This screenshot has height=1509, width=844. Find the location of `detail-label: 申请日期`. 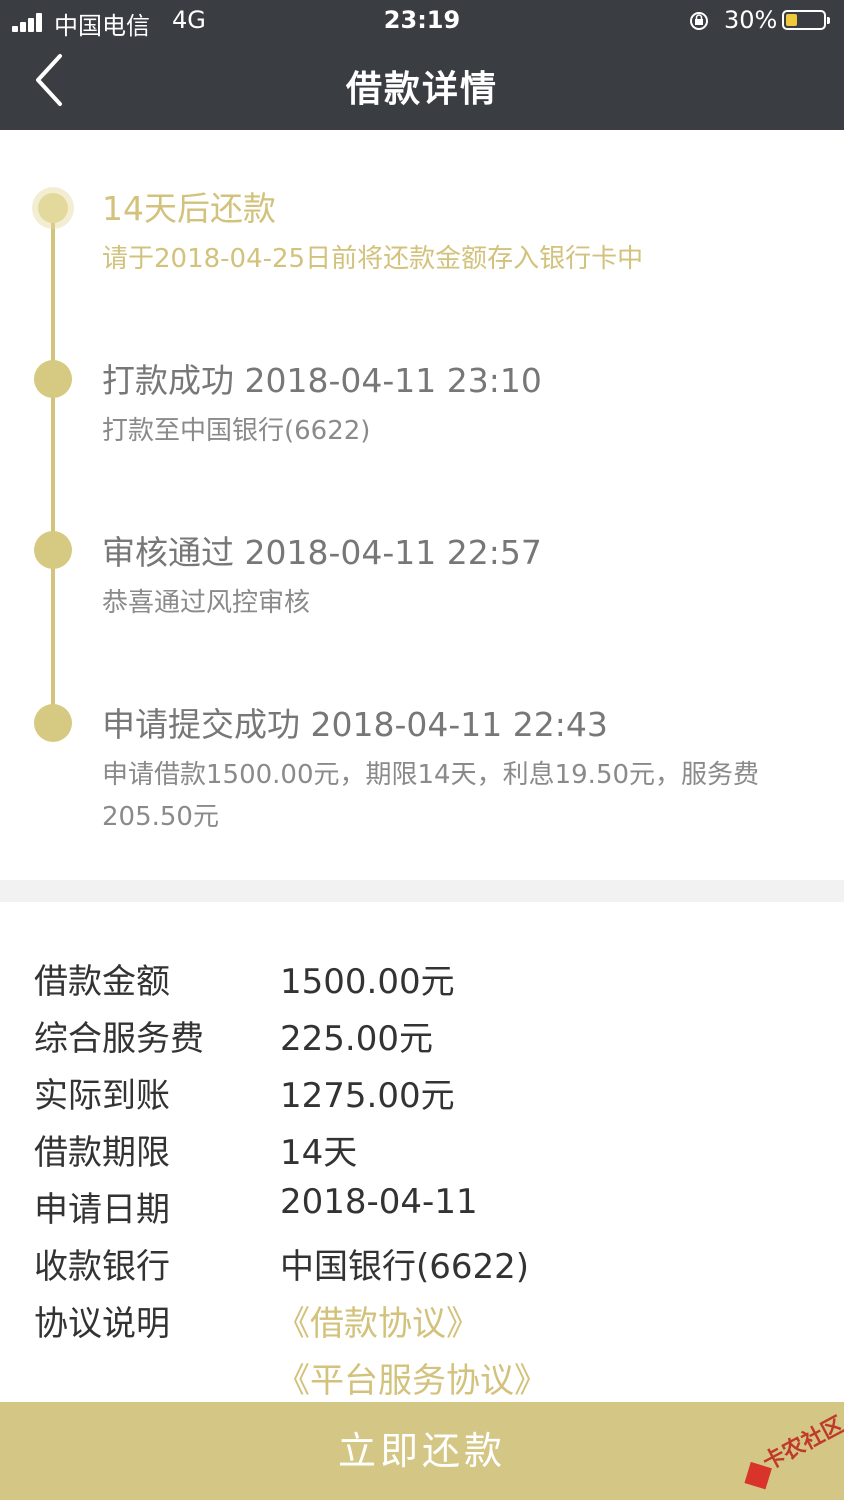

detail-label: 申请日期 is located at coordinates (102, 1210).